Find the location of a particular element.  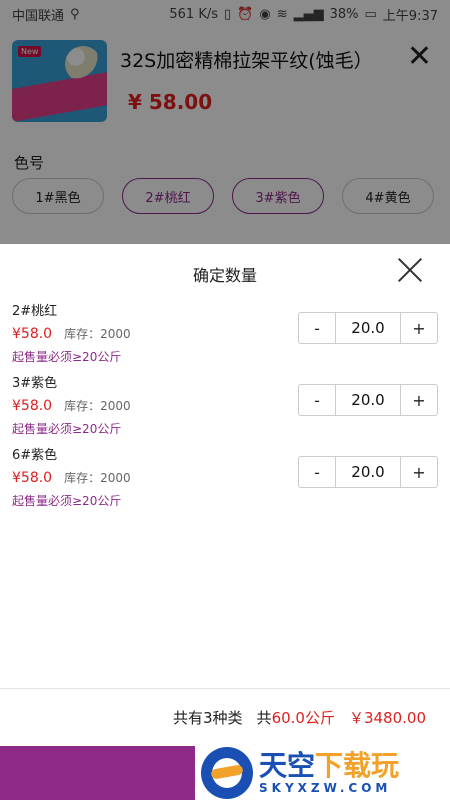

watermark-accent: 下载玩 is located at coordinates (357, 765).